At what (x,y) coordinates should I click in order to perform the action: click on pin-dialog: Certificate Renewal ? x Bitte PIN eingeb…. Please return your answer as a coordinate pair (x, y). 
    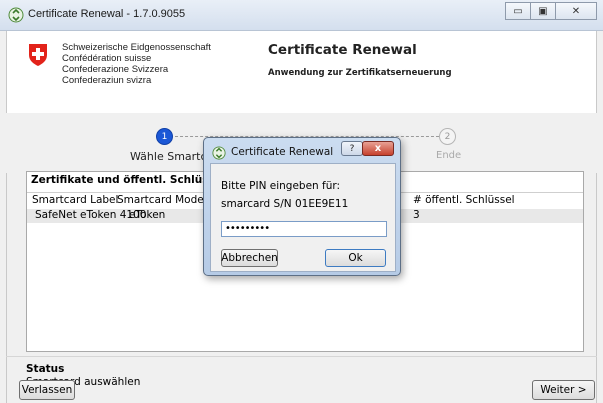
    Looking at the image, I should click on (302, 206).